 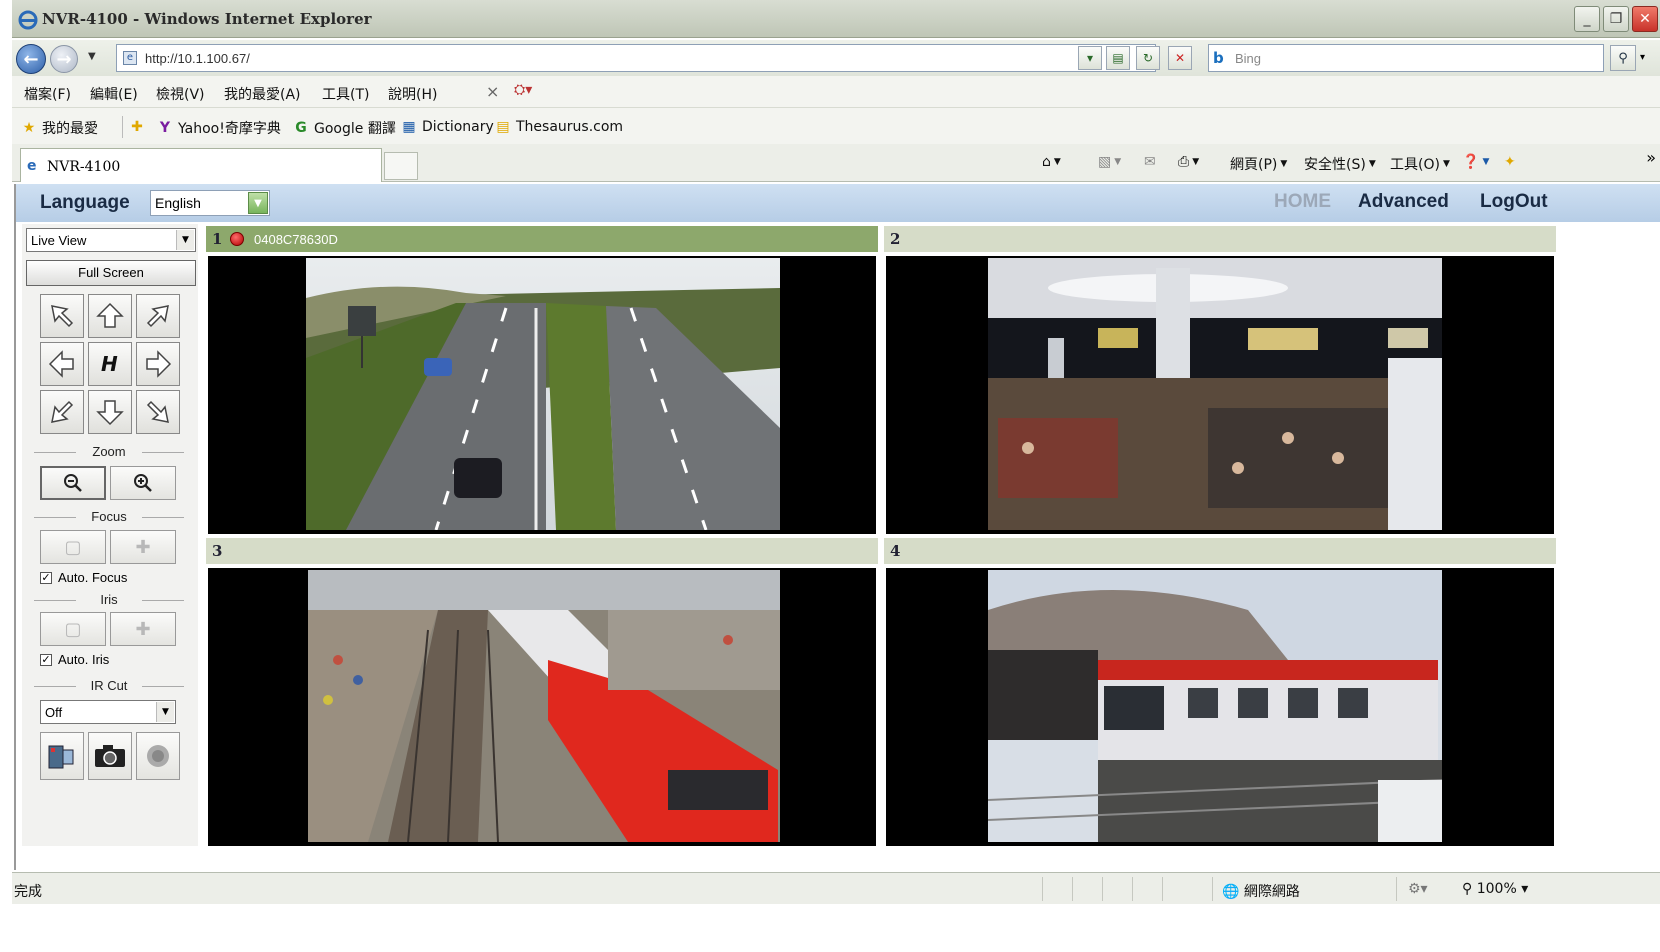 What do you see at coordinates (525, 92) in the screenshot?
I see `translate-icon: ⛭▾` at bounding box center [525, 92].